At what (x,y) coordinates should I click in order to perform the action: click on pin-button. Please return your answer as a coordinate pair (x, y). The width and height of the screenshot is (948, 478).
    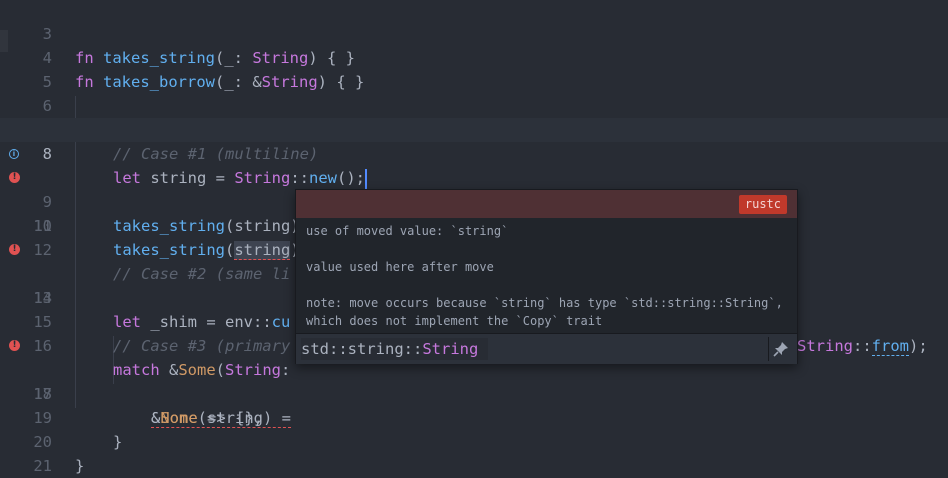
    Looking at the image, I should click on (780, 349).